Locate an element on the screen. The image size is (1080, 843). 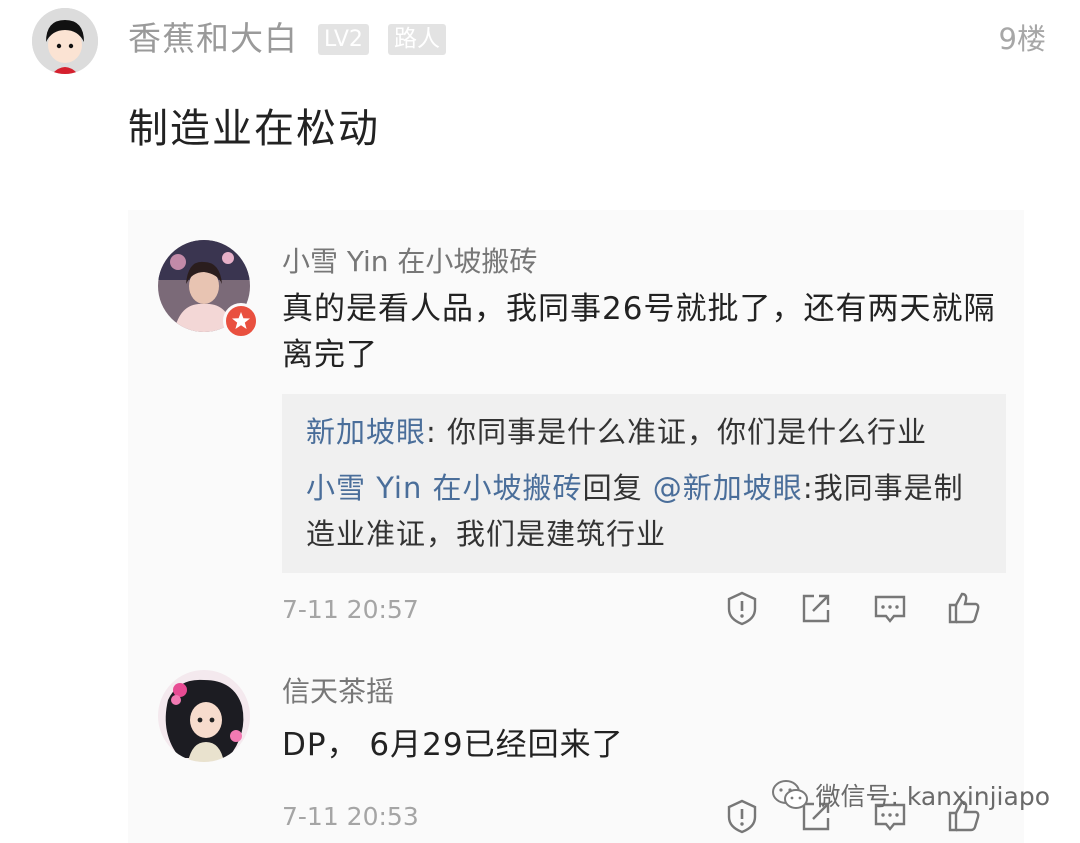
comment-text: DP， 6月29已经回来了 is located at coordinates (453, 745).